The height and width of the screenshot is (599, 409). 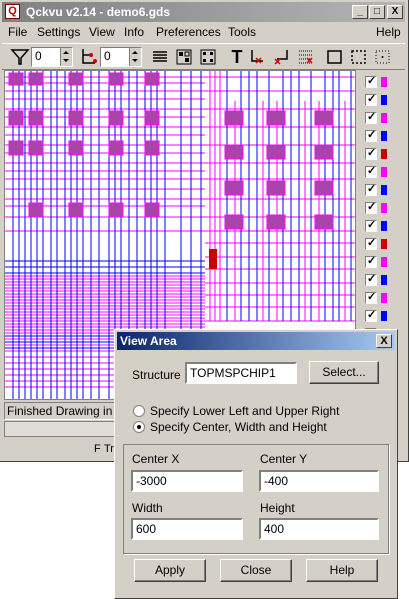 What do you see at coordinates (121, 57) in the screenshot?
I see `level-max-stepper: 0` at bounding box center [121, 57].